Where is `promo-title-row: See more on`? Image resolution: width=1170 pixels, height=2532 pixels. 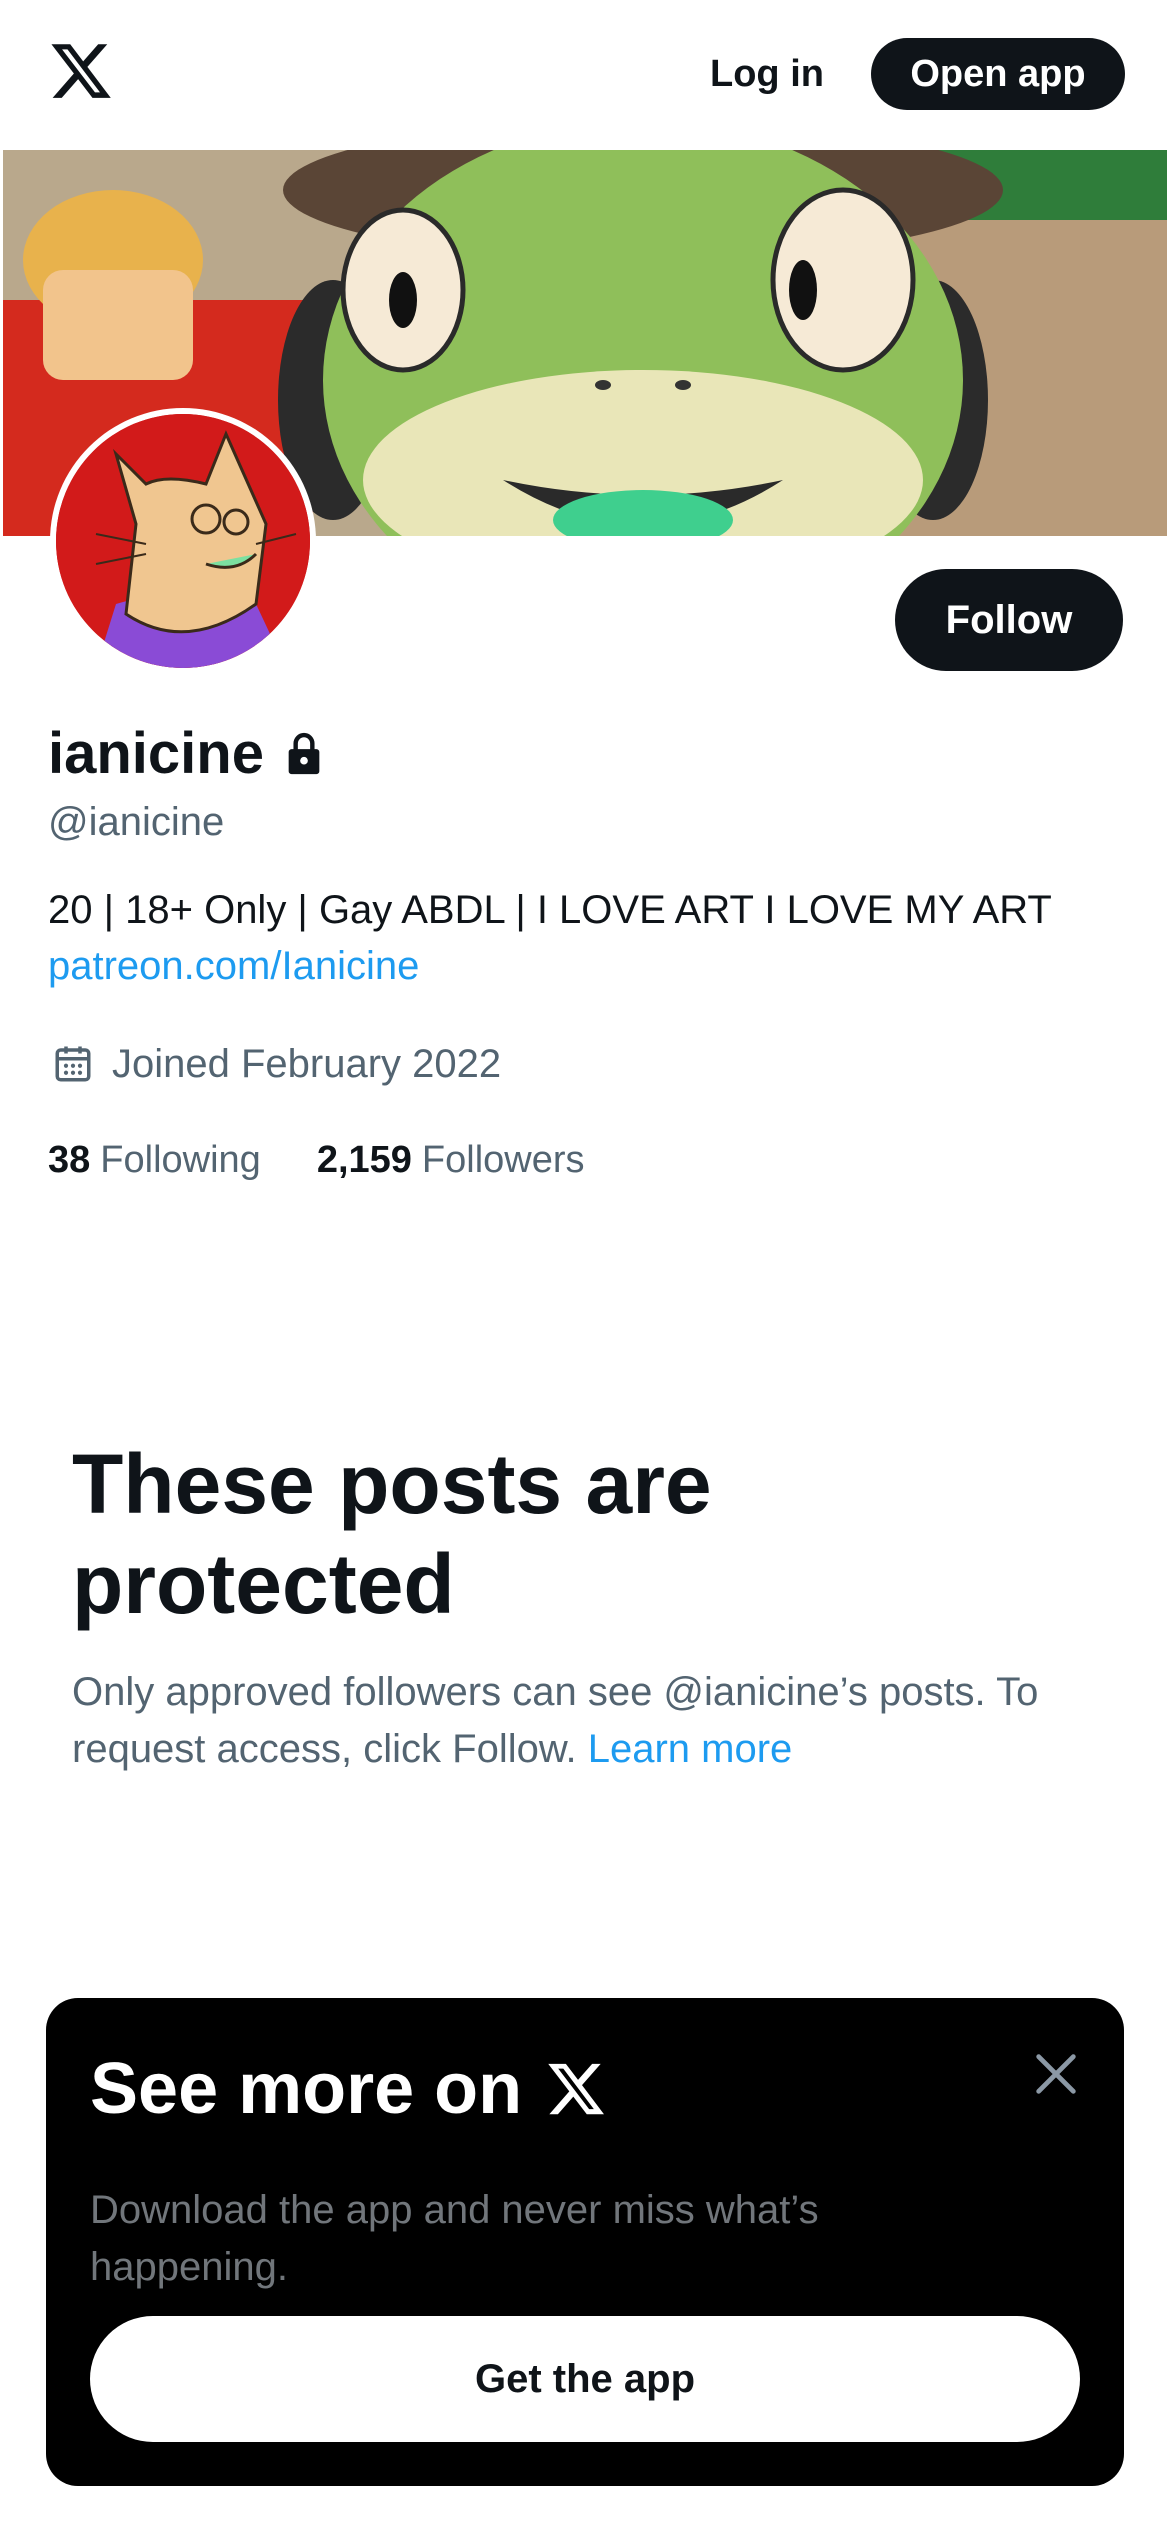 promo-title-row: See more on is located at coordinates (349, 2089).